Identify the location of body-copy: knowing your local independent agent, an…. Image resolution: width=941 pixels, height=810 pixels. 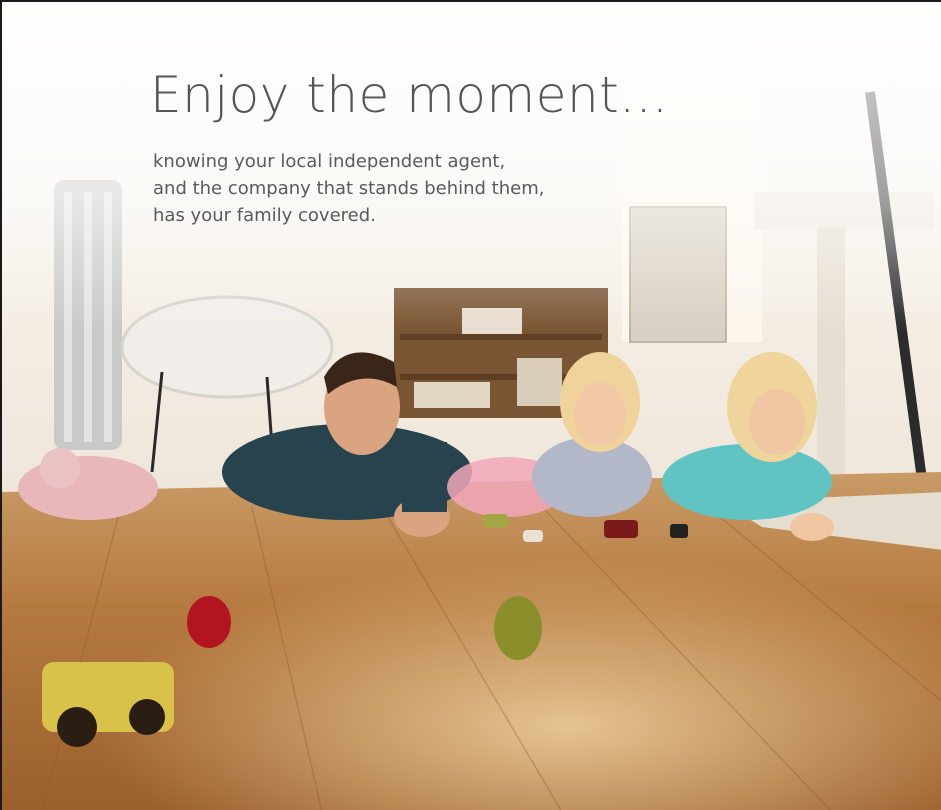
(383, 188).